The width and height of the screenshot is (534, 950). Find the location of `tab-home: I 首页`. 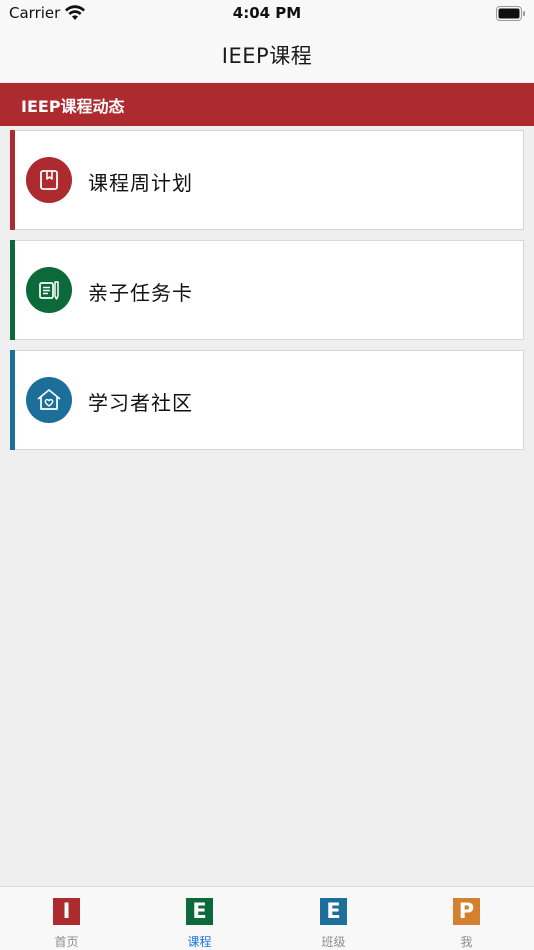

tab-home: I 首页 is located at coordinates (66, 918).